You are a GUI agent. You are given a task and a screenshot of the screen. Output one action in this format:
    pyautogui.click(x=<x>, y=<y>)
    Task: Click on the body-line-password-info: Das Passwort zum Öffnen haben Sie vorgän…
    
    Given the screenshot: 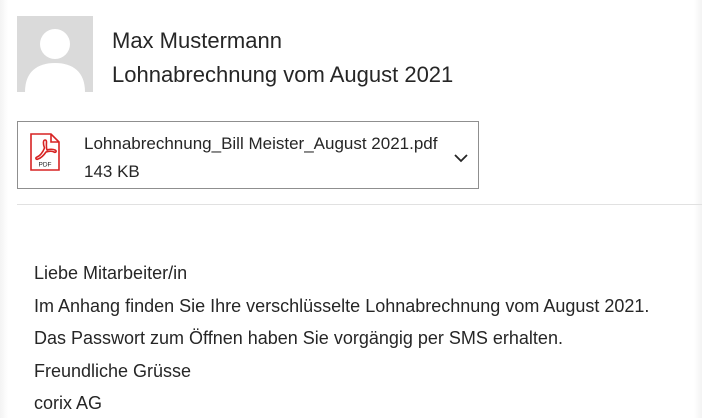 What is the action you would take?
    pyautogui.click(x=298, y=338)
    